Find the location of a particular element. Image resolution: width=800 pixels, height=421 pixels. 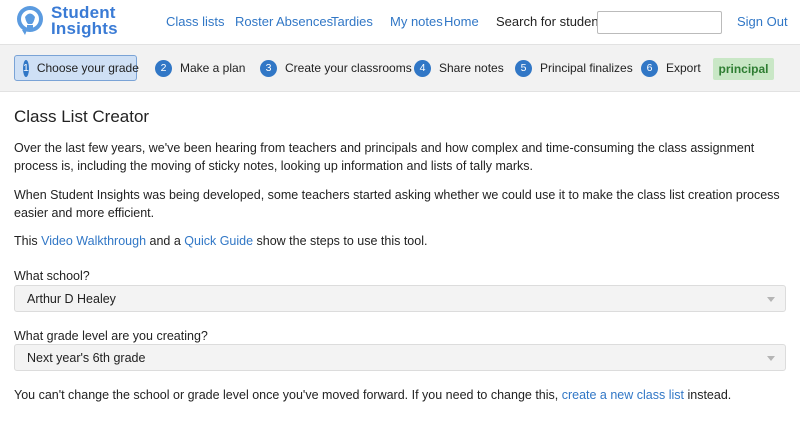

step-make-plan: 2 Make a plan is located at coordinates (200, 68).